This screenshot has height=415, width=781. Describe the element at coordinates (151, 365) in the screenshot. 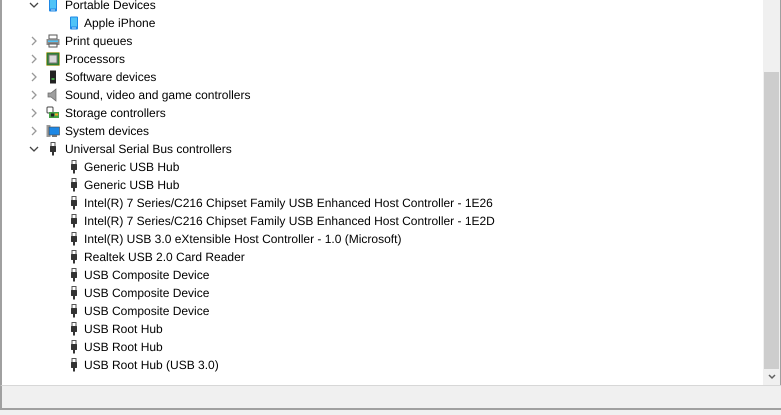

I see `device-label: USB Root Hub (USB 3.0)` at that location.